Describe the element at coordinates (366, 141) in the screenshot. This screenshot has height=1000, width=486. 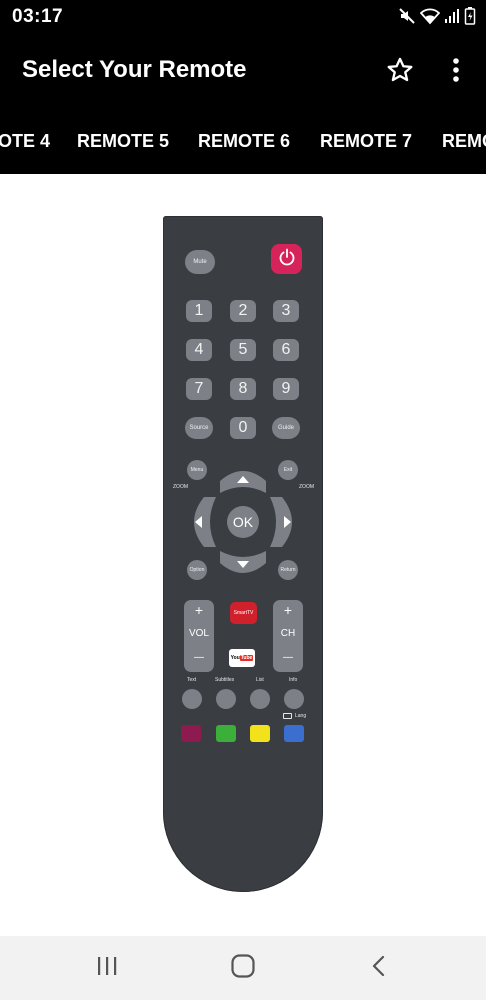
I see `tab-remote-7: REMOTE 7` at that location.